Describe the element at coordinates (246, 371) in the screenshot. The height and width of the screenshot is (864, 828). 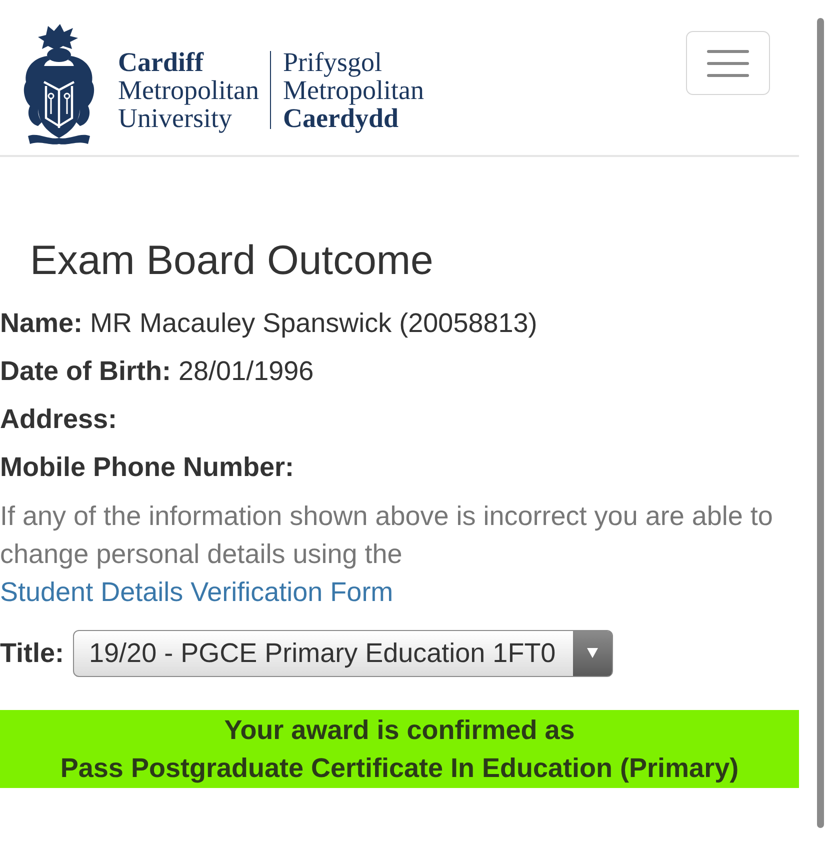
I see `field-value: 28/01/1996` at that location.